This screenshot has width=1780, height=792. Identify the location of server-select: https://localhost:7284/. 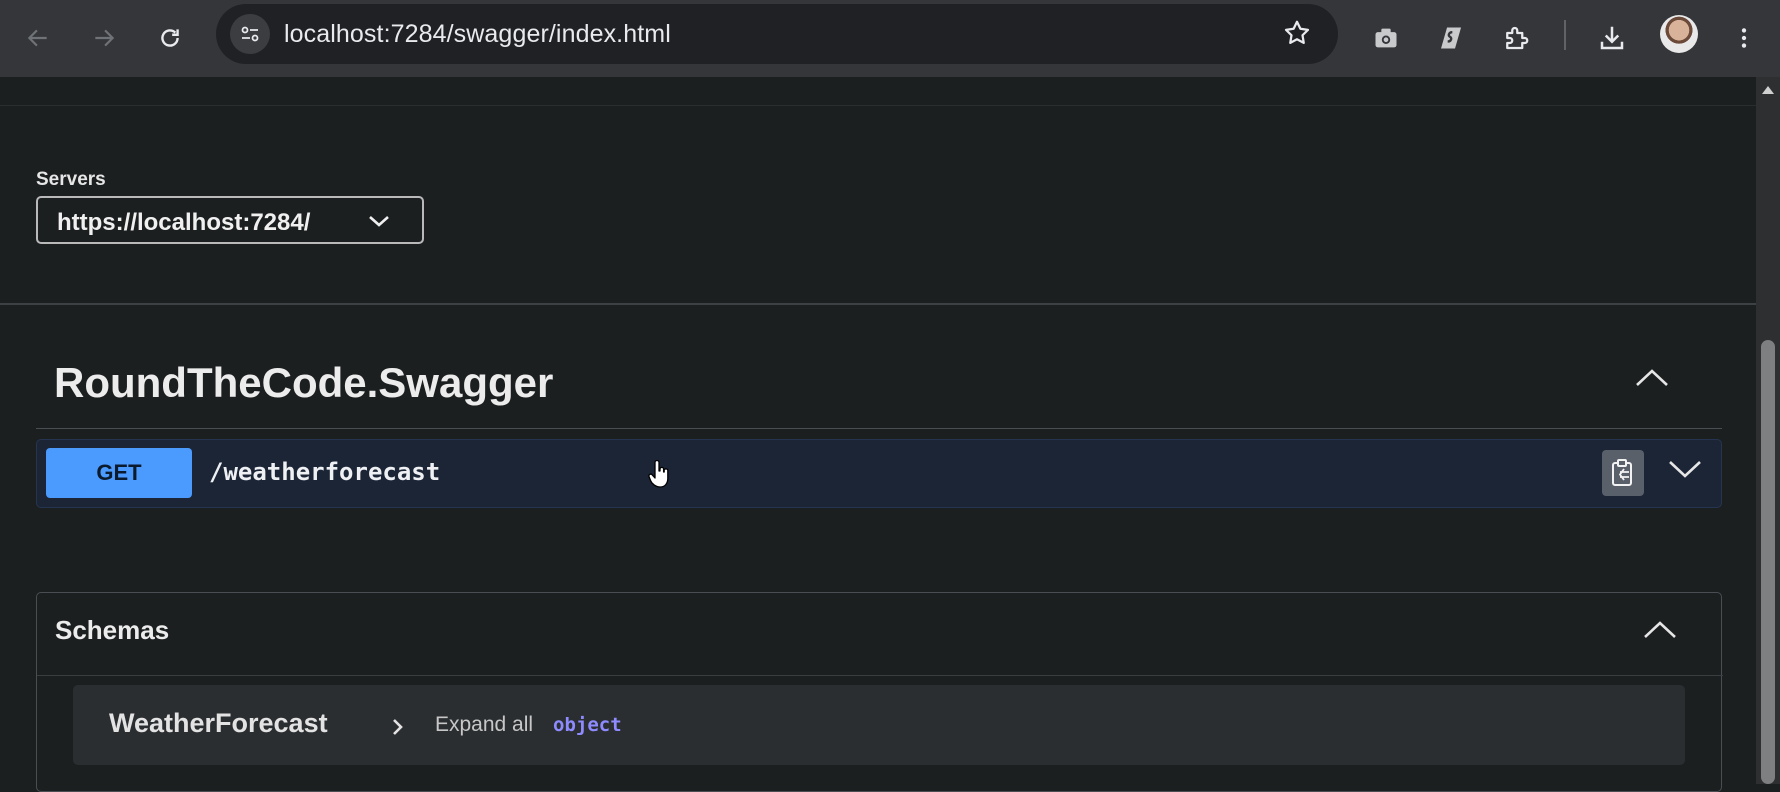
(230, 220).